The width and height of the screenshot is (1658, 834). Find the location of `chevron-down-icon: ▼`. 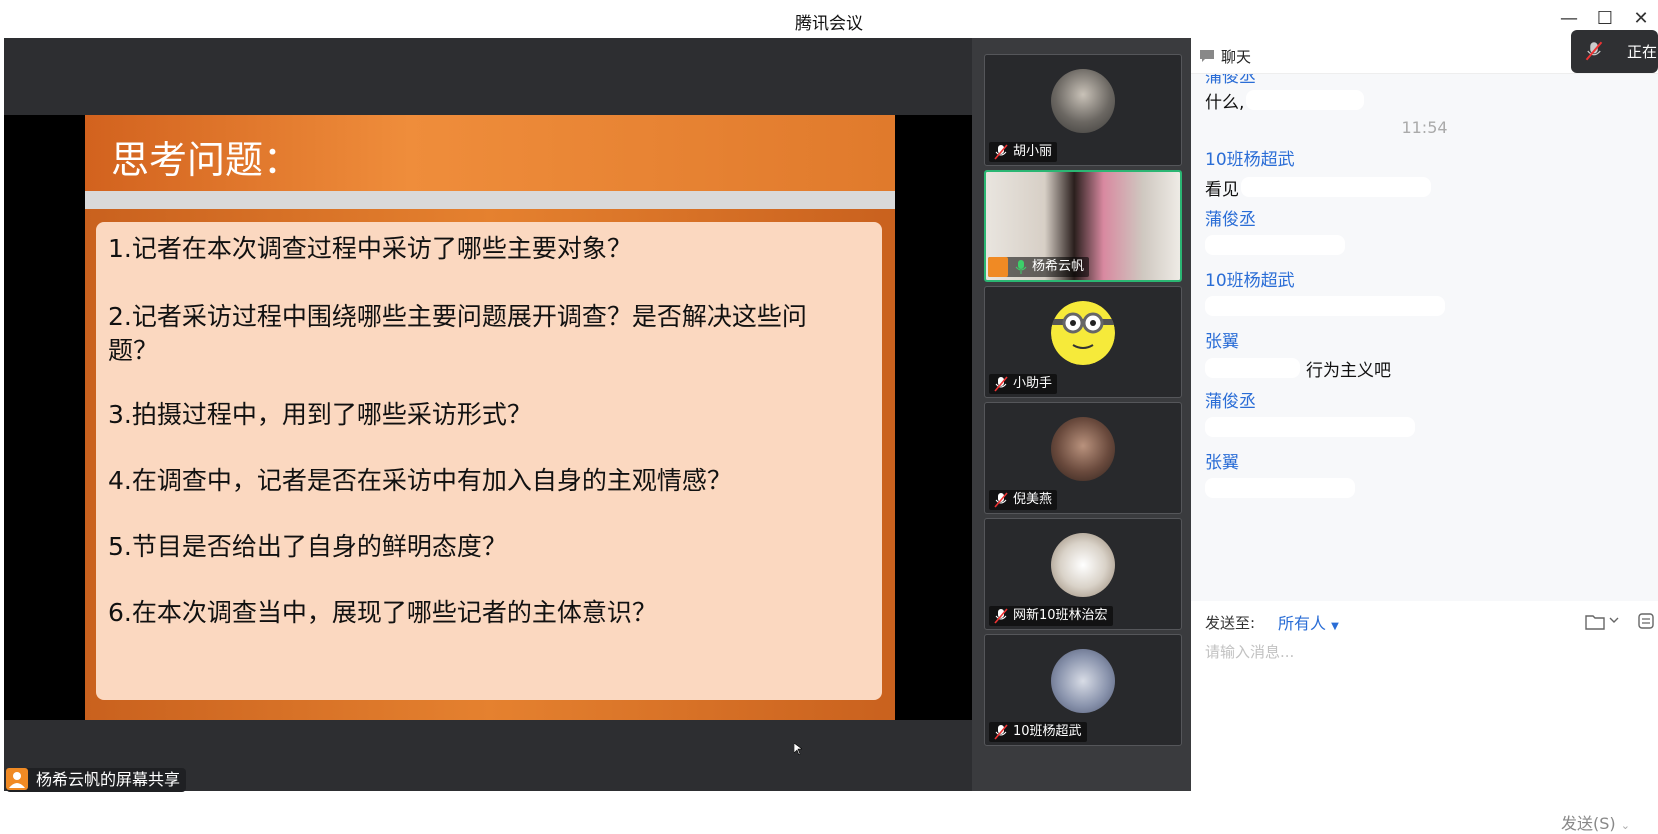

chevron-down-icon: ▼ is located at coordinates (1335, 626).